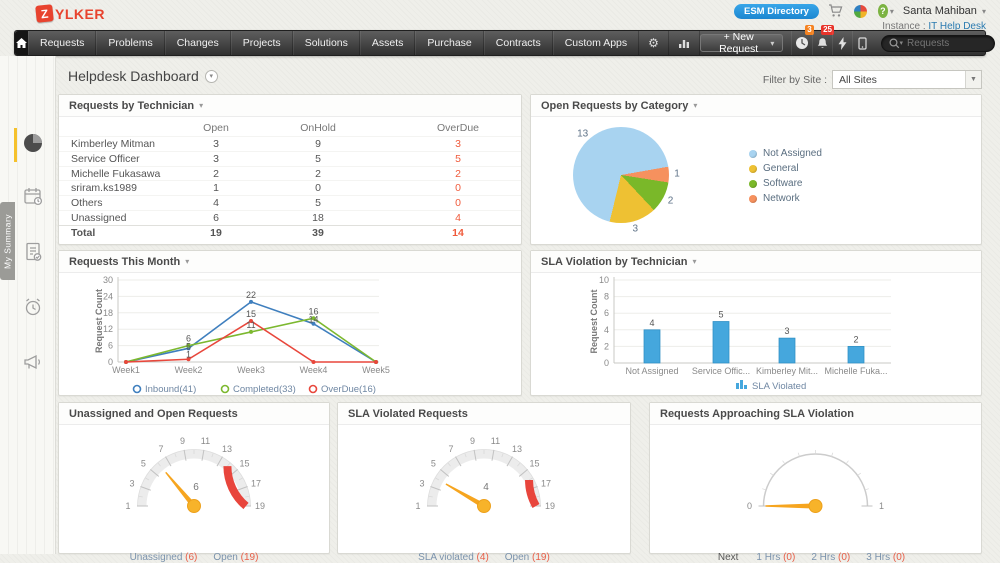 The width and height of the screenshot is (1000, 563). What do you see at coordinates (836, 11) in the screenshot?
I see `cart-icon` at bounding box center [836, 11].